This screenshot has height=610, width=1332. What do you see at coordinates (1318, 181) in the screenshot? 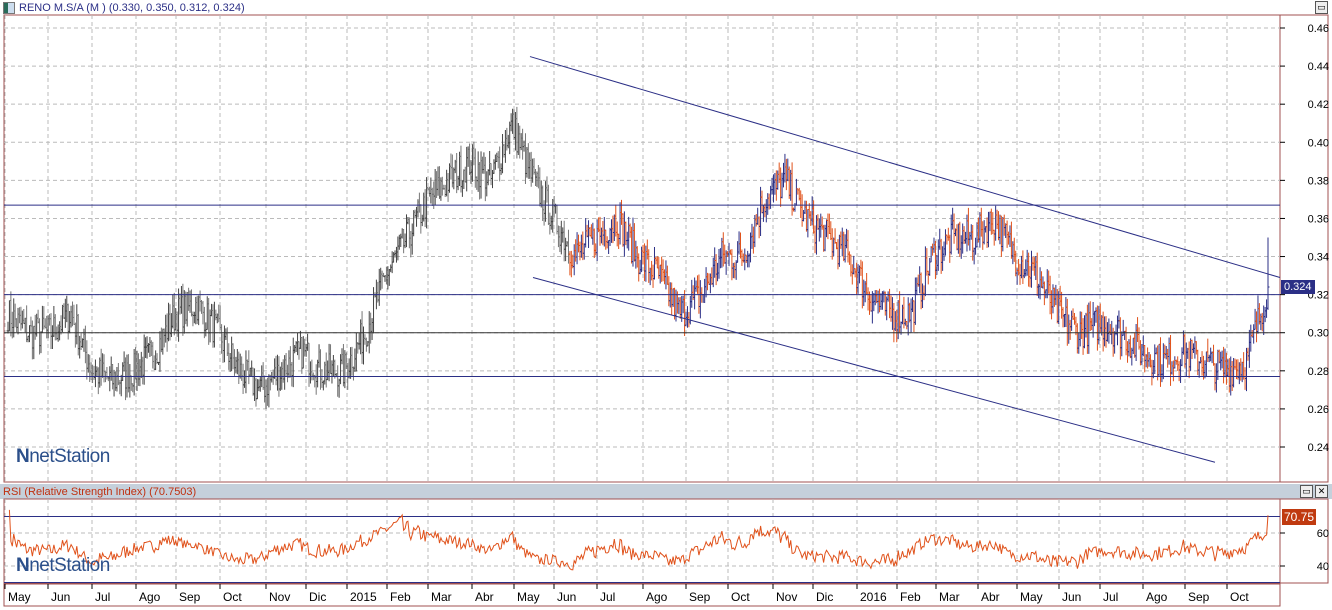
I see `y-tick-label: 0.38` at bounding box center [1318, 181].